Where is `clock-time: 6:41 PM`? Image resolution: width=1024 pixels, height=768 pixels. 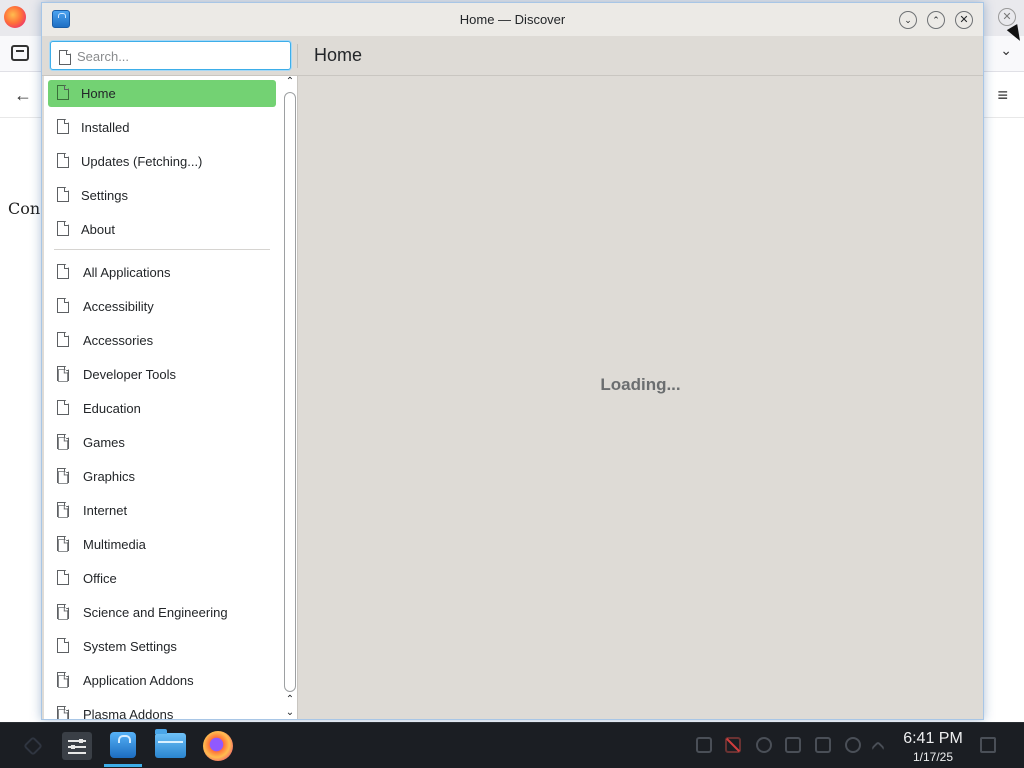
clock-time: 6:41 PM is located at coordinates (933, 739).